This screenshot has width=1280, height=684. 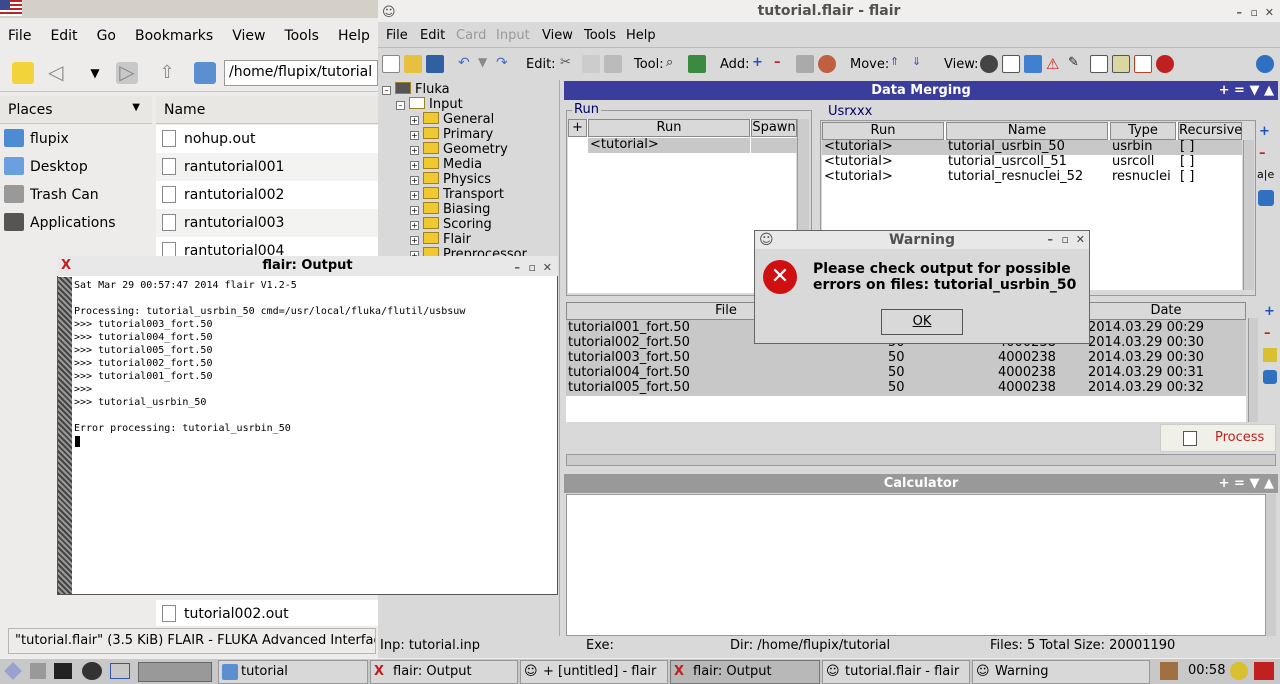 What do you see at coordinates (1169, 671) in the screenshot?
I see `clipboard-icon` at bounding box center [1169, 671].